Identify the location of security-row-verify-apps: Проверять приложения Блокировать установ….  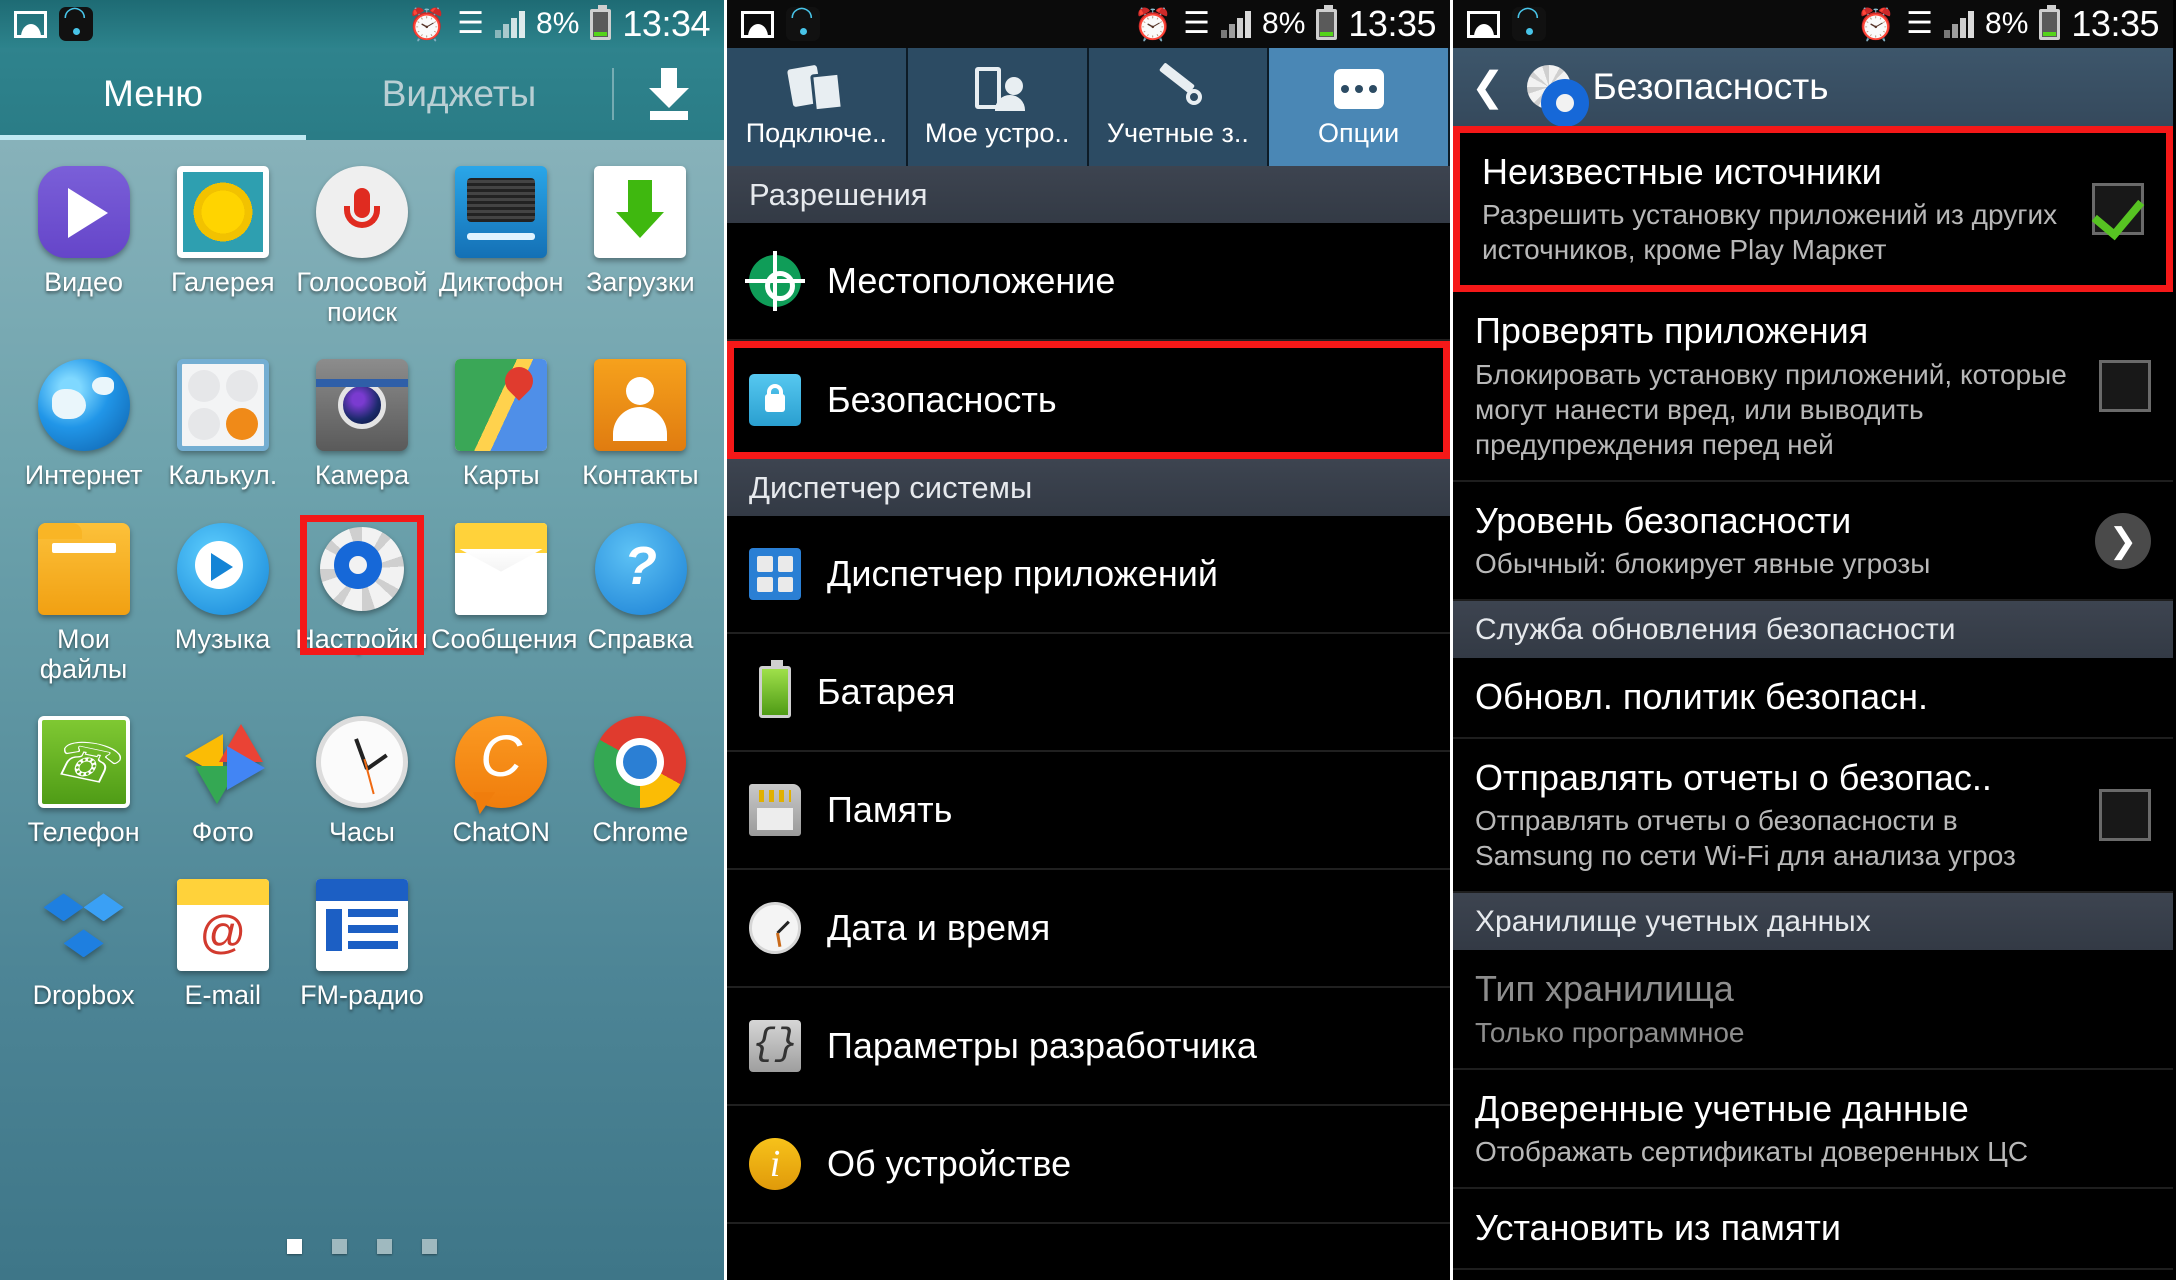
(1813, 387).